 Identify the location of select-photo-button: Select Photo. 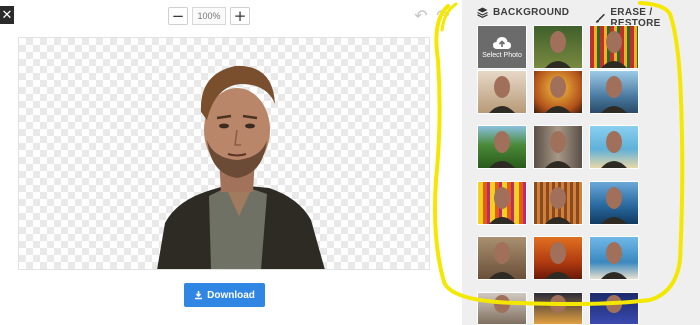
(502, 47).